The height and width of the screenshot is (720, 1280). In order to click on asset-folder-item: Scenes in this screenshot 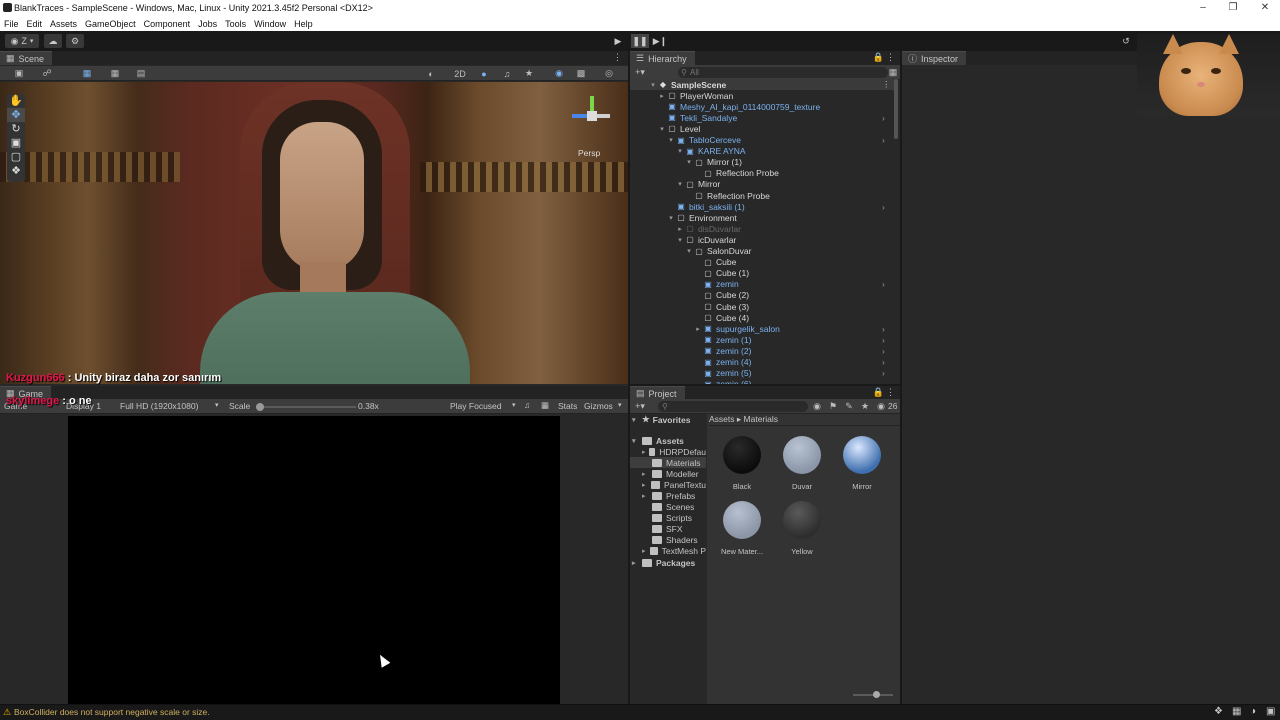, I will do `click(674, 506)`.